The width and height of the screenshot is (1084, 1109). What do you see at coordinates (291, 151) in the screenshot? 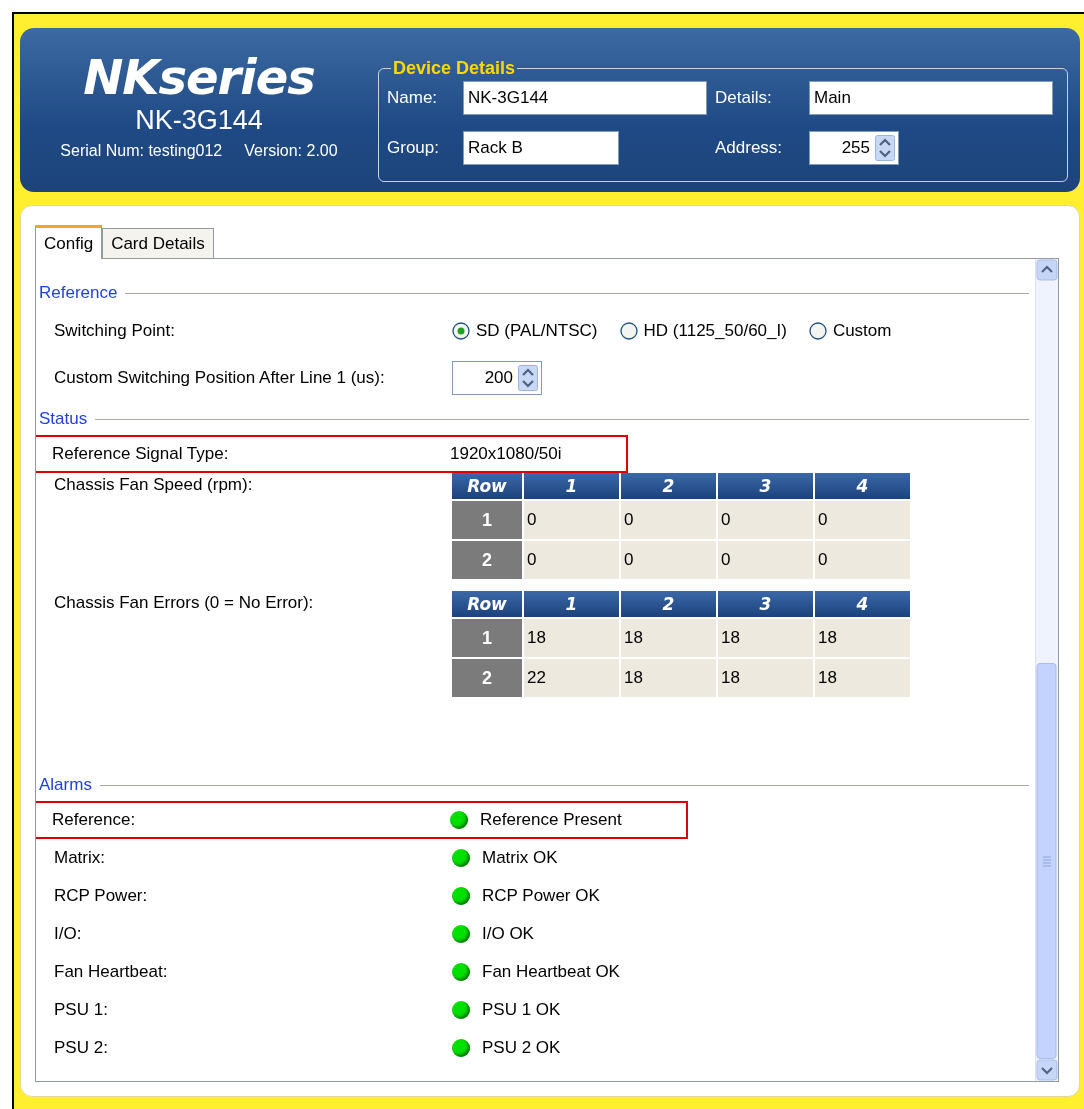
I see `version-number: Version: 2.00` at bounding box center [291, 151].